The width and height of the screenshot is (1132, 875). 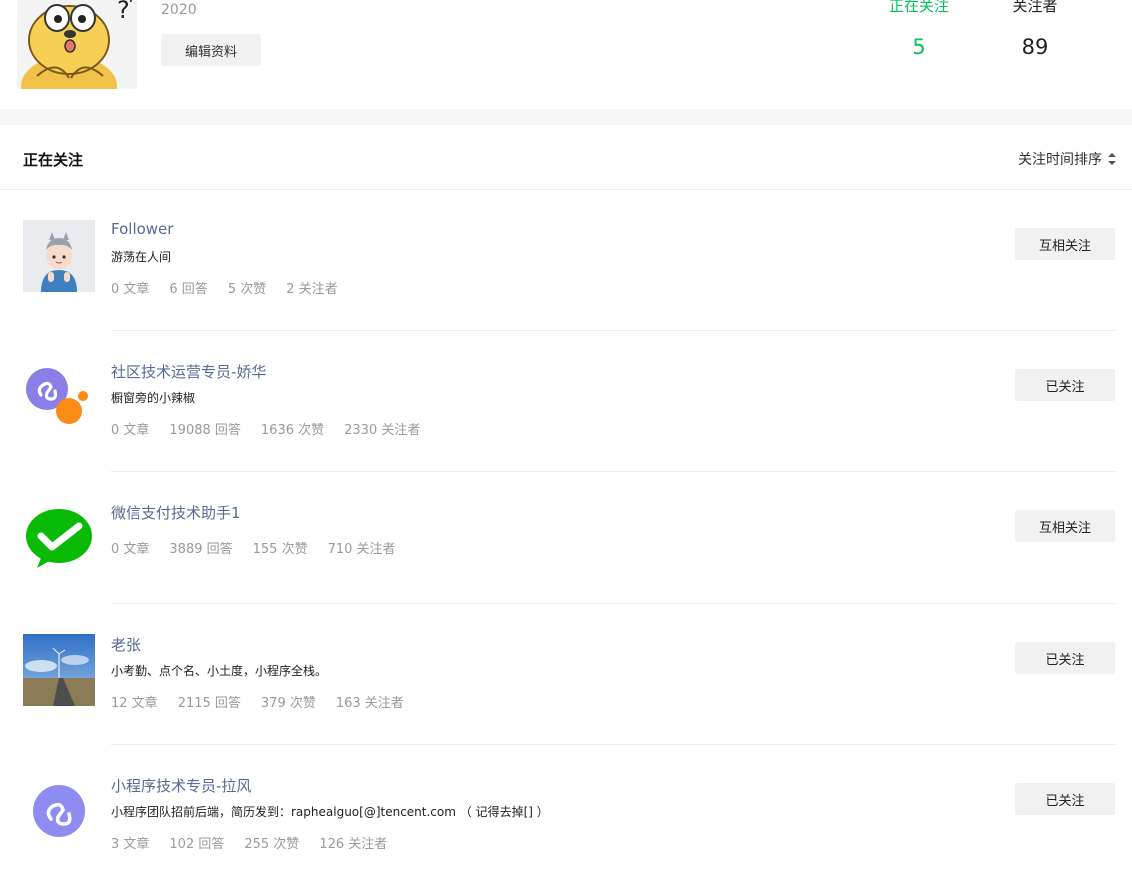 I want to click on followers-label: 关注者, so click(x=1035, y=7).